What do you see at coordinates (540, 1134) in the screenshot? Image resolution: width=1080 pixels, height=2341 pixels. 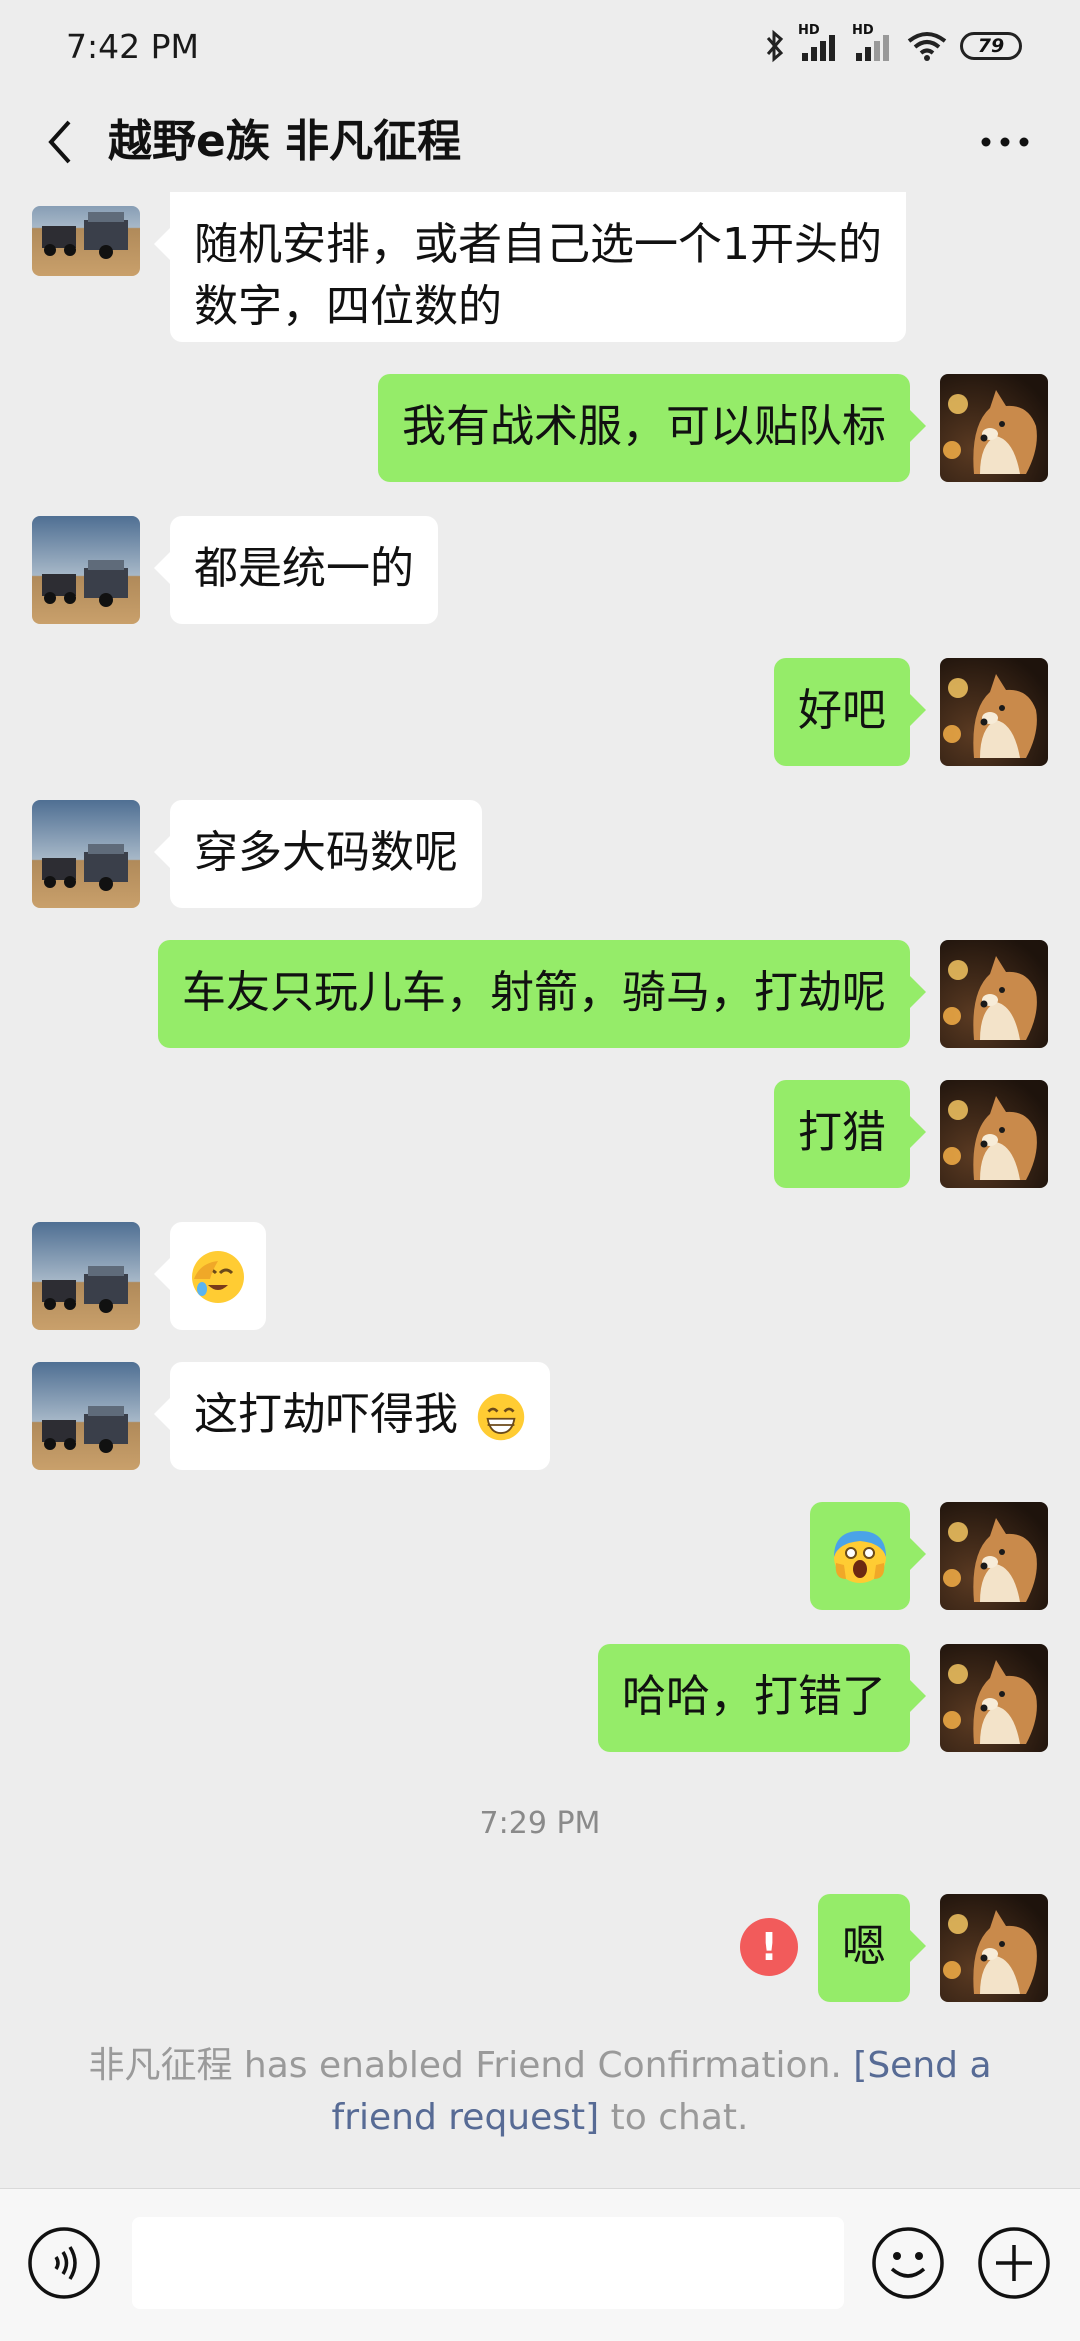 I see `message-row: 打猎` at bounding box center [540, 1134].